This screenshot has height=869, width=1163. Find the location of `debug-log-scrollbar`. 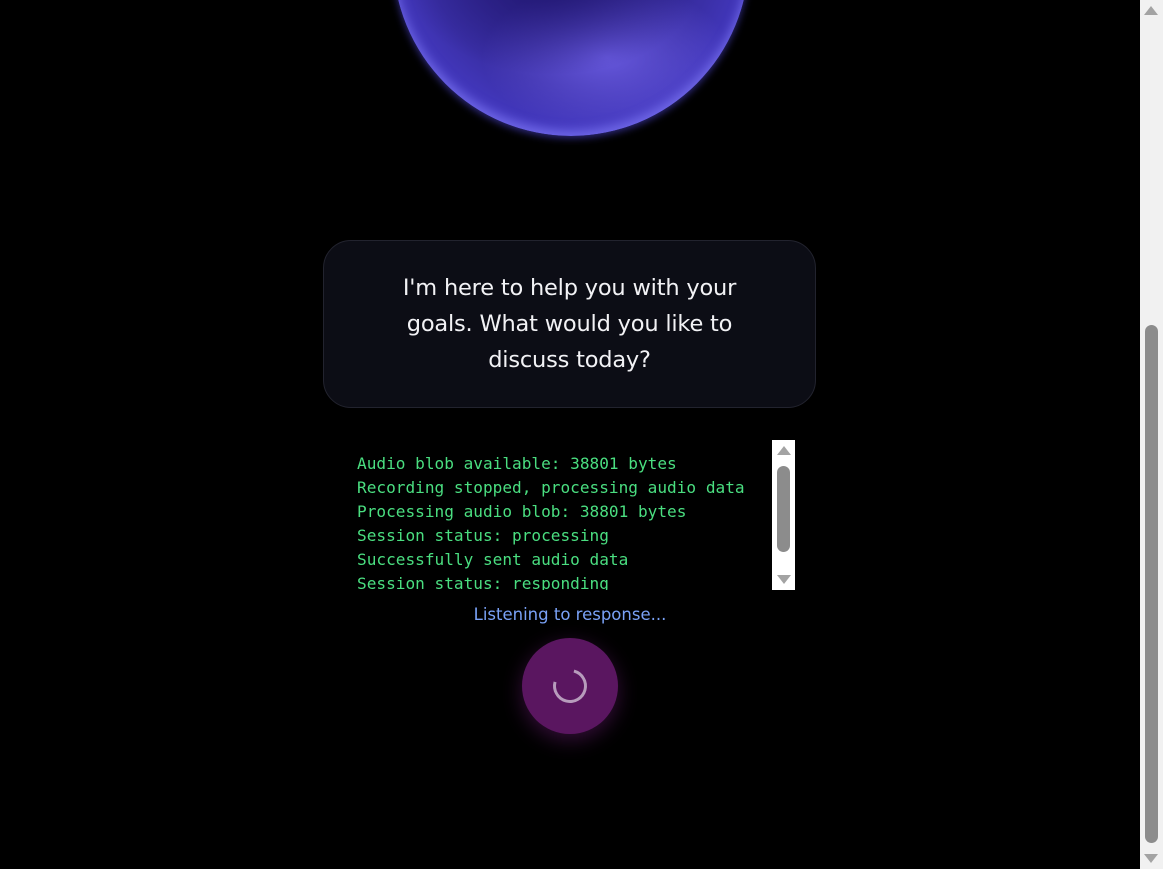

debug-log-scrollbar is located at coordinates (783, 515).